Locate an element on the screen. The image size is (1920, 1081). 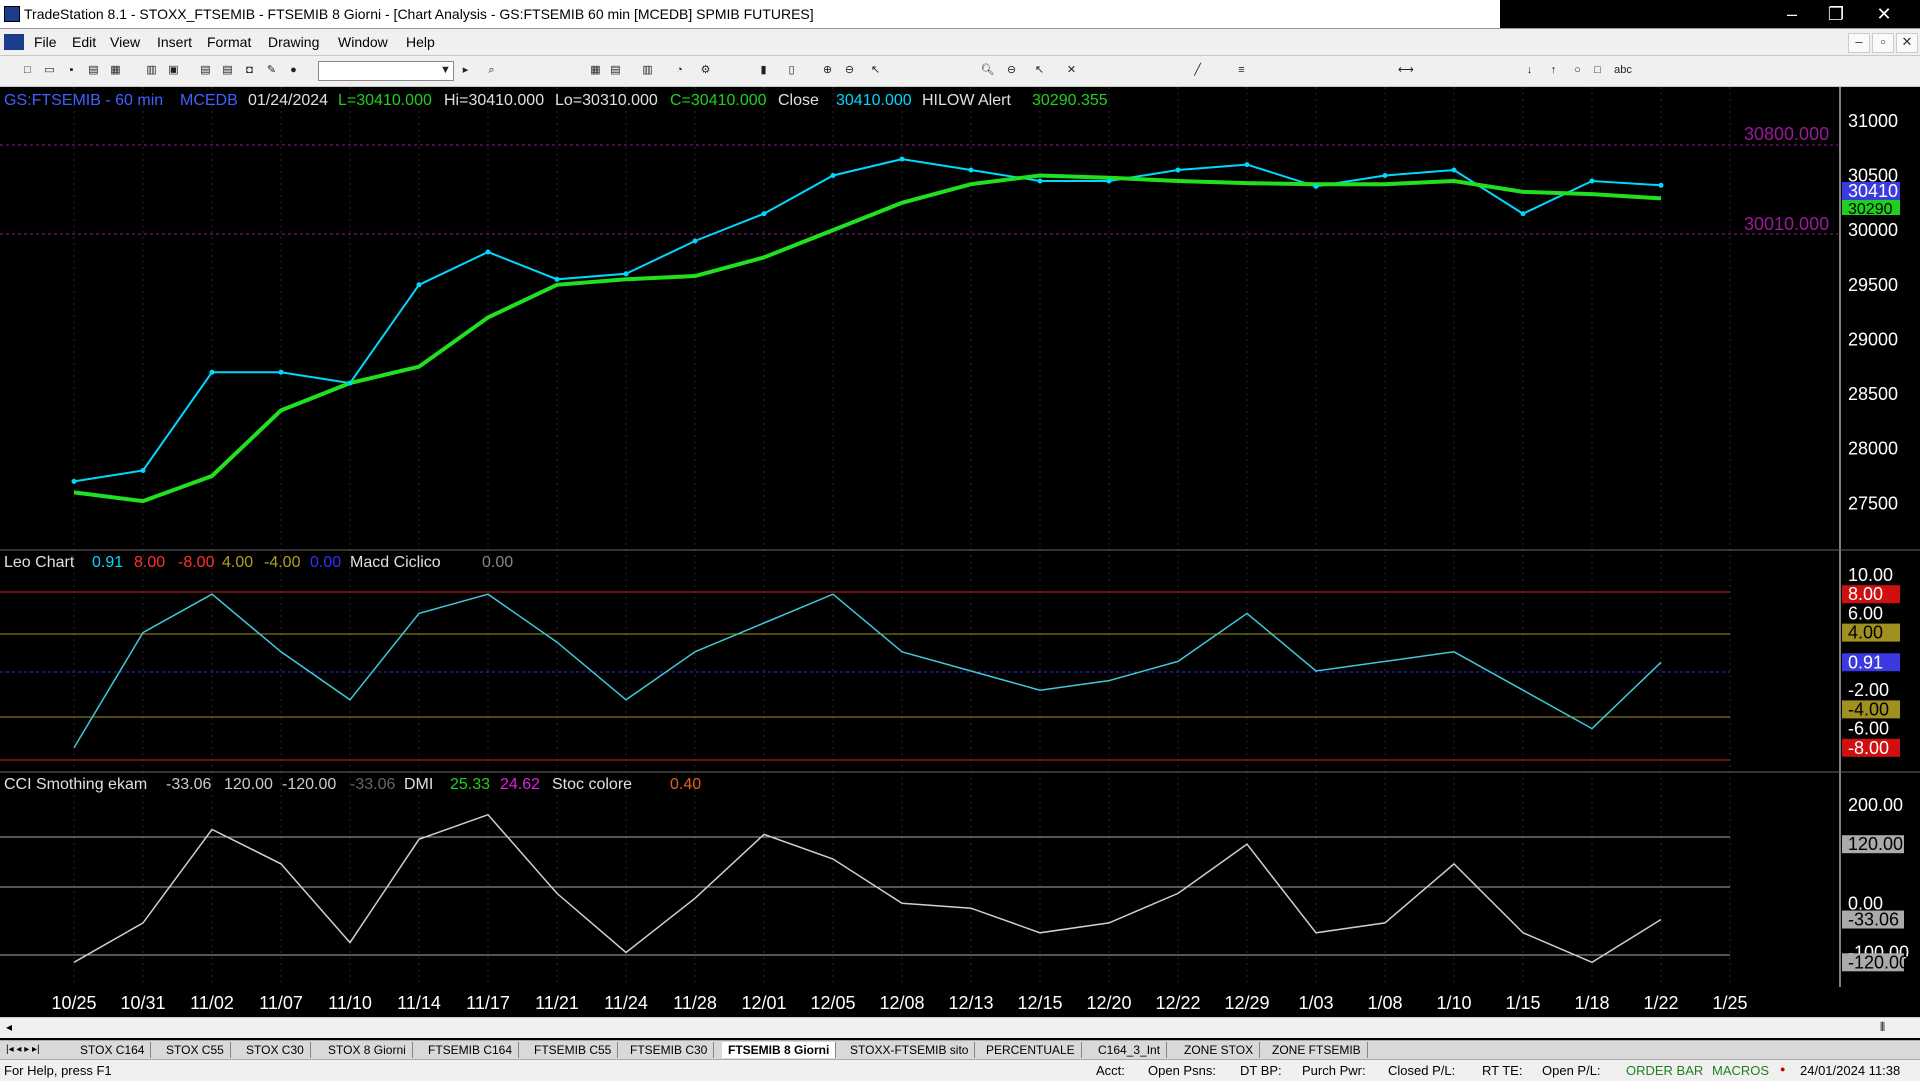
date-axis-label: 11/28 is located at coordinates (695, 1003).